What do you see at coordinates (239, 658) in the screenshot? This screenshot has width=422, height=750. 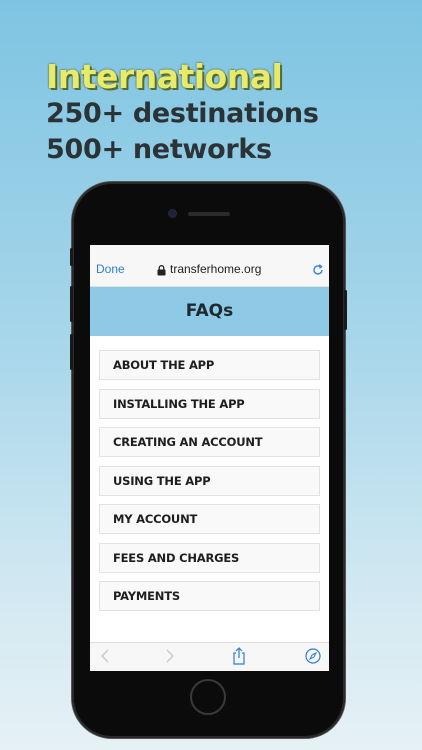 I see `share-icon` at bounding box center [239, 658].